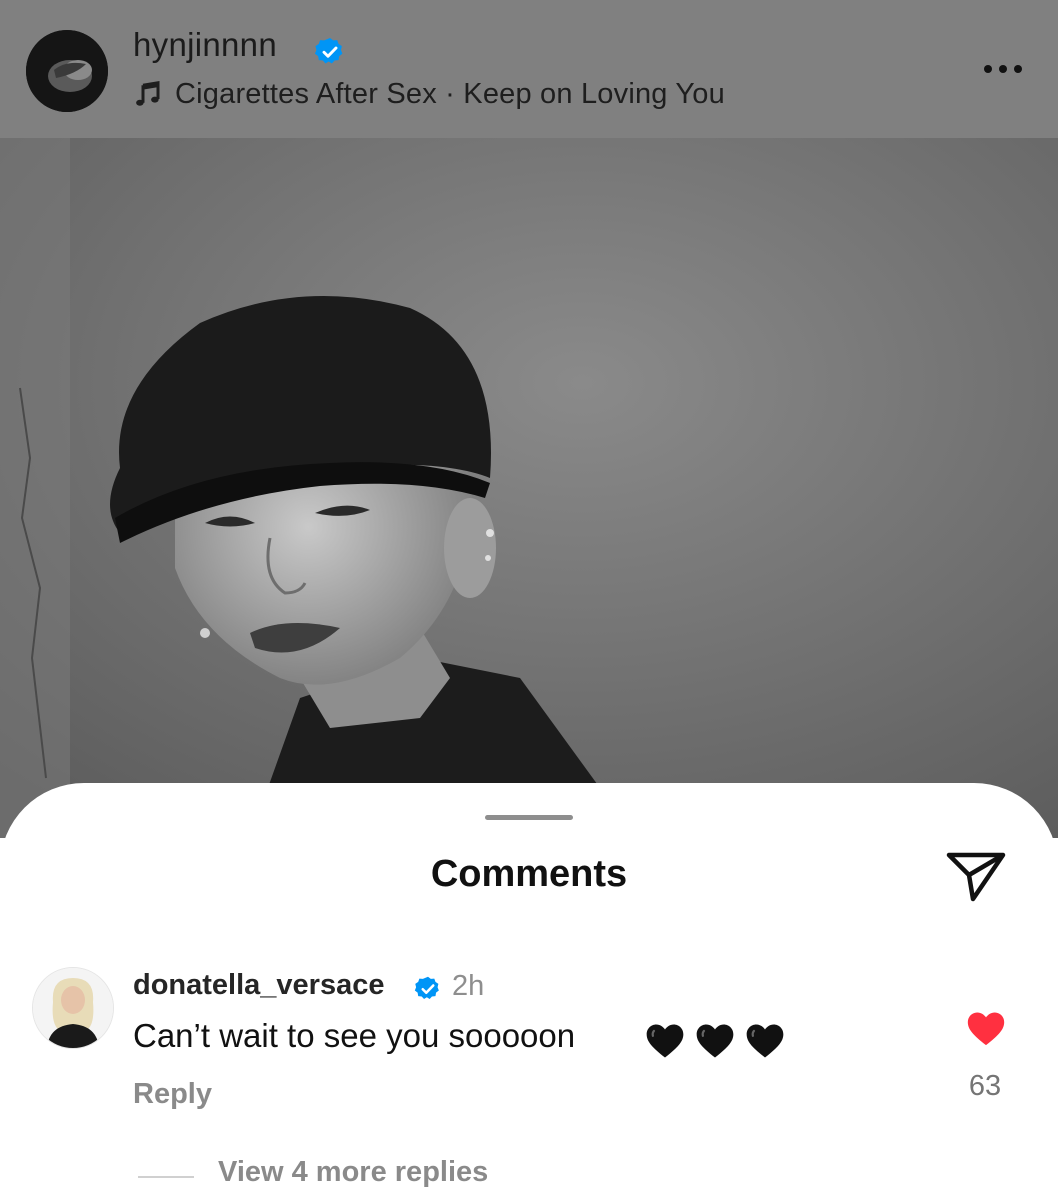 Image resolution: width=1058 pixels, height=1200 pixels. I want to click on share-button, so click(976, 876).